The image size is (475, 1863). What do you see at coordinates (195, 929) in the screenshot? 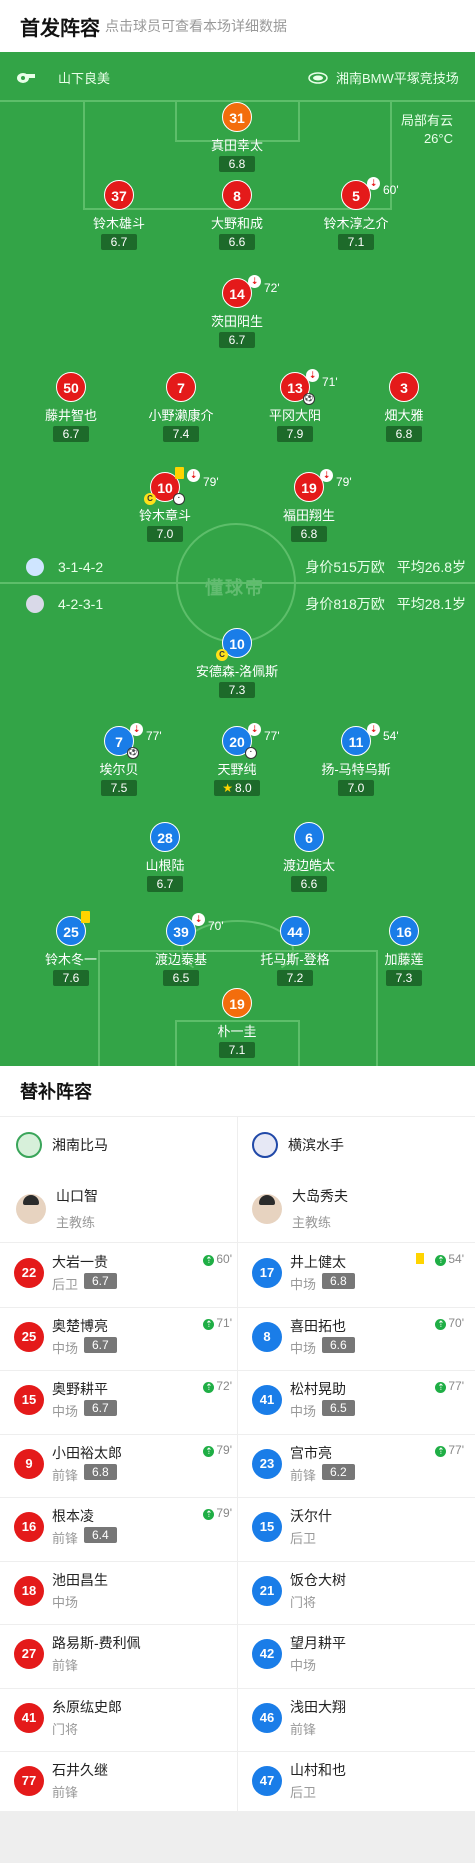
I see `jersey-number-badge: 39 ⇣ 70'` at bounding box center [195, 929].